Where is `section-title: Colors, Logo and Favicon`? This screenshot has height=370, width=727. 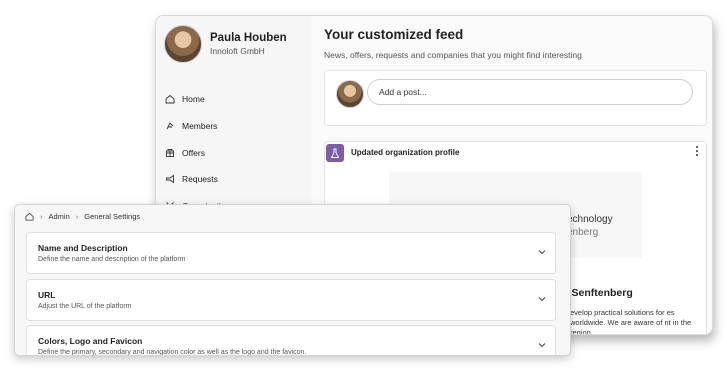
section-title: Colors, Logo and Favicon is located at coordinates (90, 341).